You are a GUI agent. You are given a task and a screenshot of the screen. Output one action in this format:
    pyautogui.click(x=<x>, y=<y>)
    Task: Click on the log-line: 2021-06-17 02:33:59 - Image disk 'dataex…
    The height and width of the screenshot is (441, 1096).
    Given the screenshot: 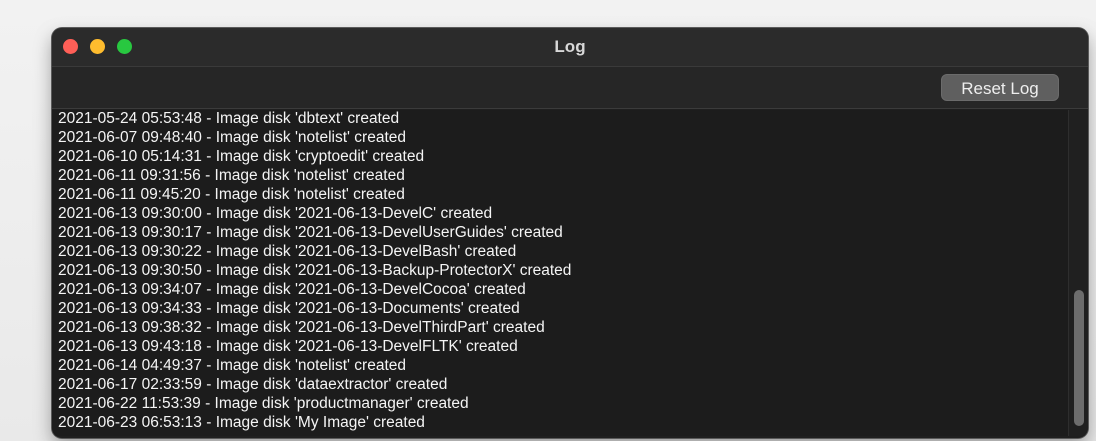 What is the action you would take?
    pyautogui.click(x=253, y=384)
    